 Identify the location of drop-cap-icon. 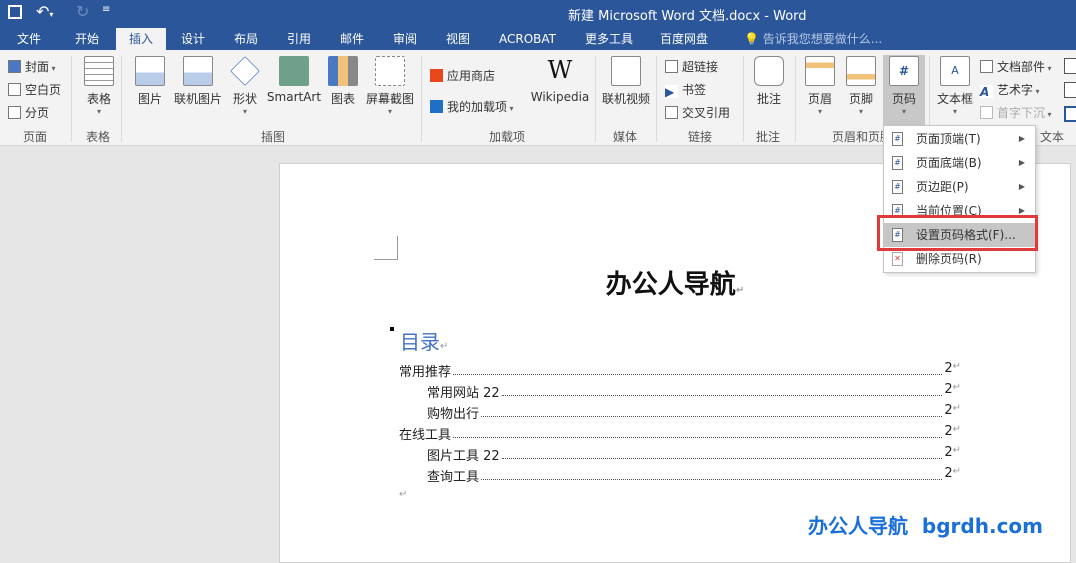
(986, 112).